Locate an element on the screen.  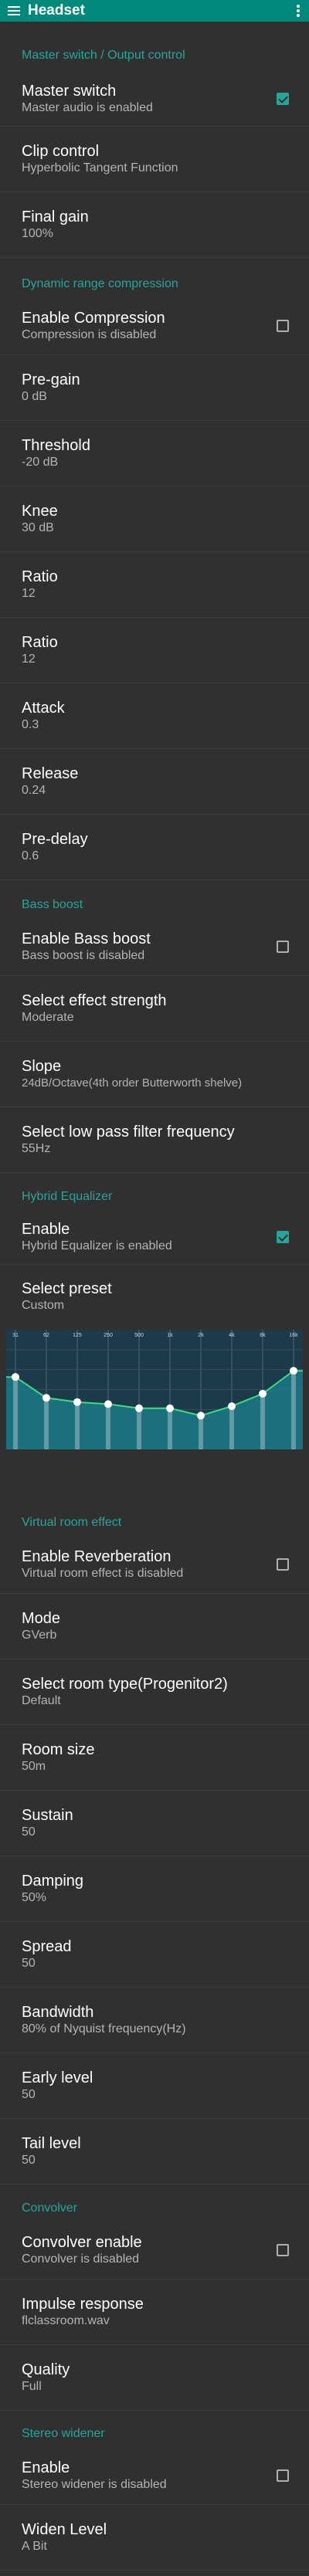
eq-band-label: 500 is located at coordinates (139, 1335).